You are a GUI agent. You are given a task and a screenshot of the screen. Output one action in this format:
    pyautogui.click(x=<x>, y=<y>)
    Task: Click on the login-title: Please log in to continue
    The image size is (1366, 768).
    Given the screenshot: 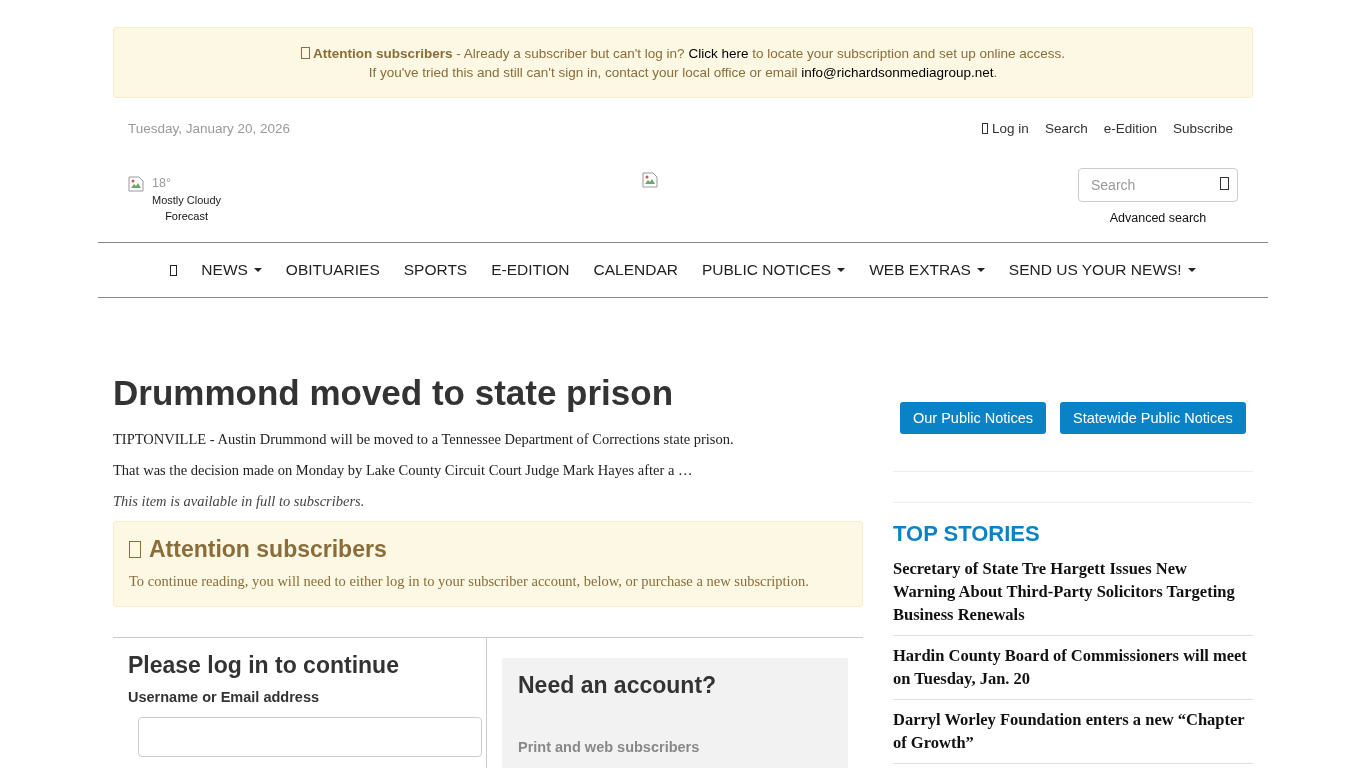 What is the action you would take?
    pyautogui.click(x=264, y=665)
    